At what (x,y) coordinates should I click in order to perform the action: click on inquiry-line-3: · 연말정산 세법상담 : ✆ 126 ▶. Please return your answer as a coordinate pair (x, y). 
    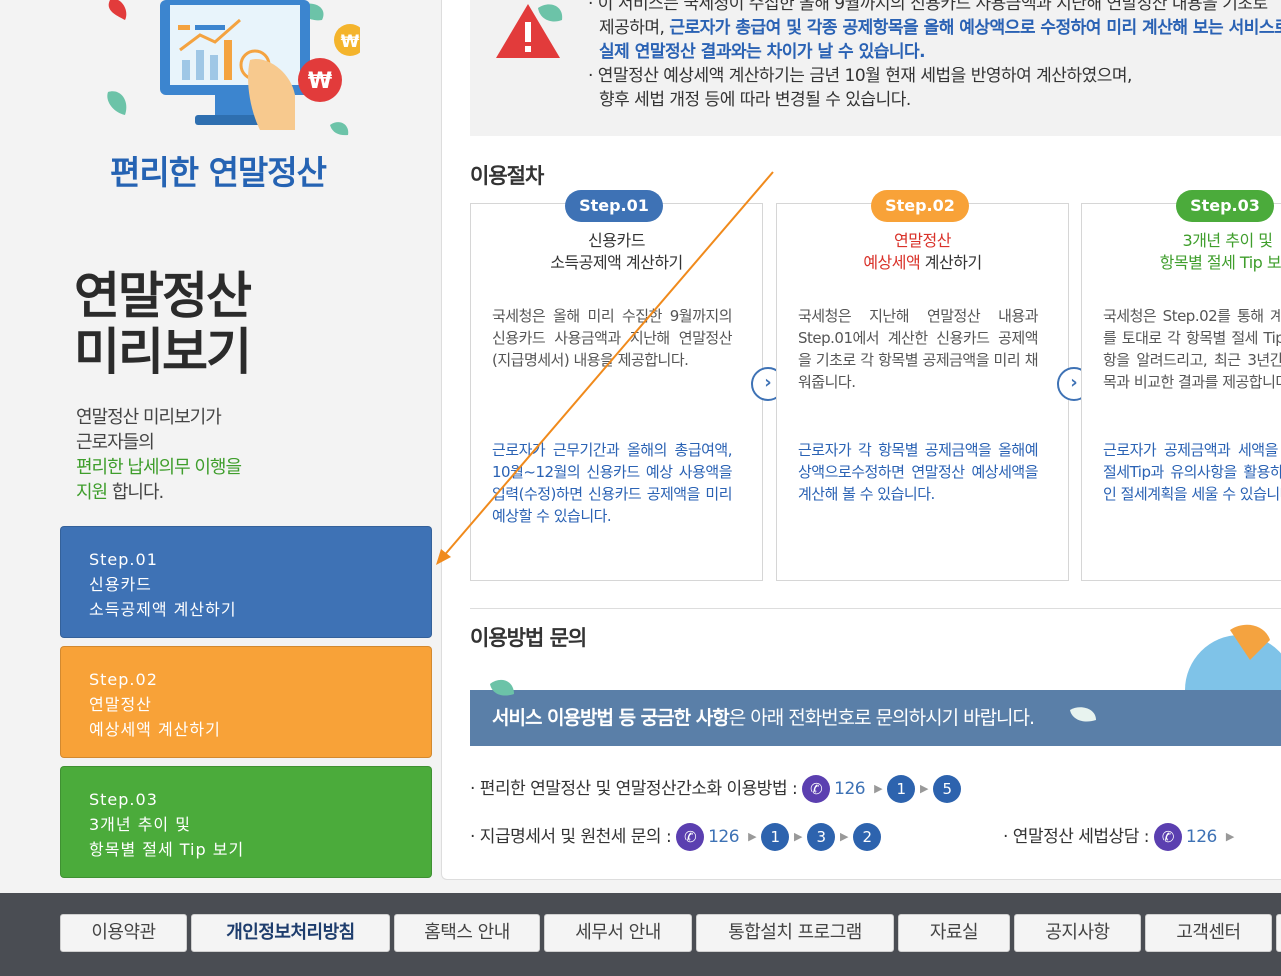
    Looking at the image, I should click on (1121, 837).